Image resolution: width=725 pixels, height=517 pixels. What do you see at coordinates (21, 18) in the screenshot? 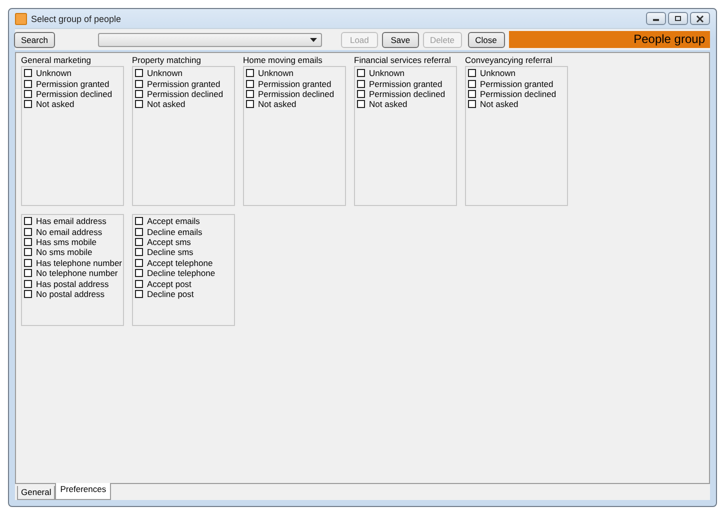
I see `app-icon` at bounding box center [21, 18].